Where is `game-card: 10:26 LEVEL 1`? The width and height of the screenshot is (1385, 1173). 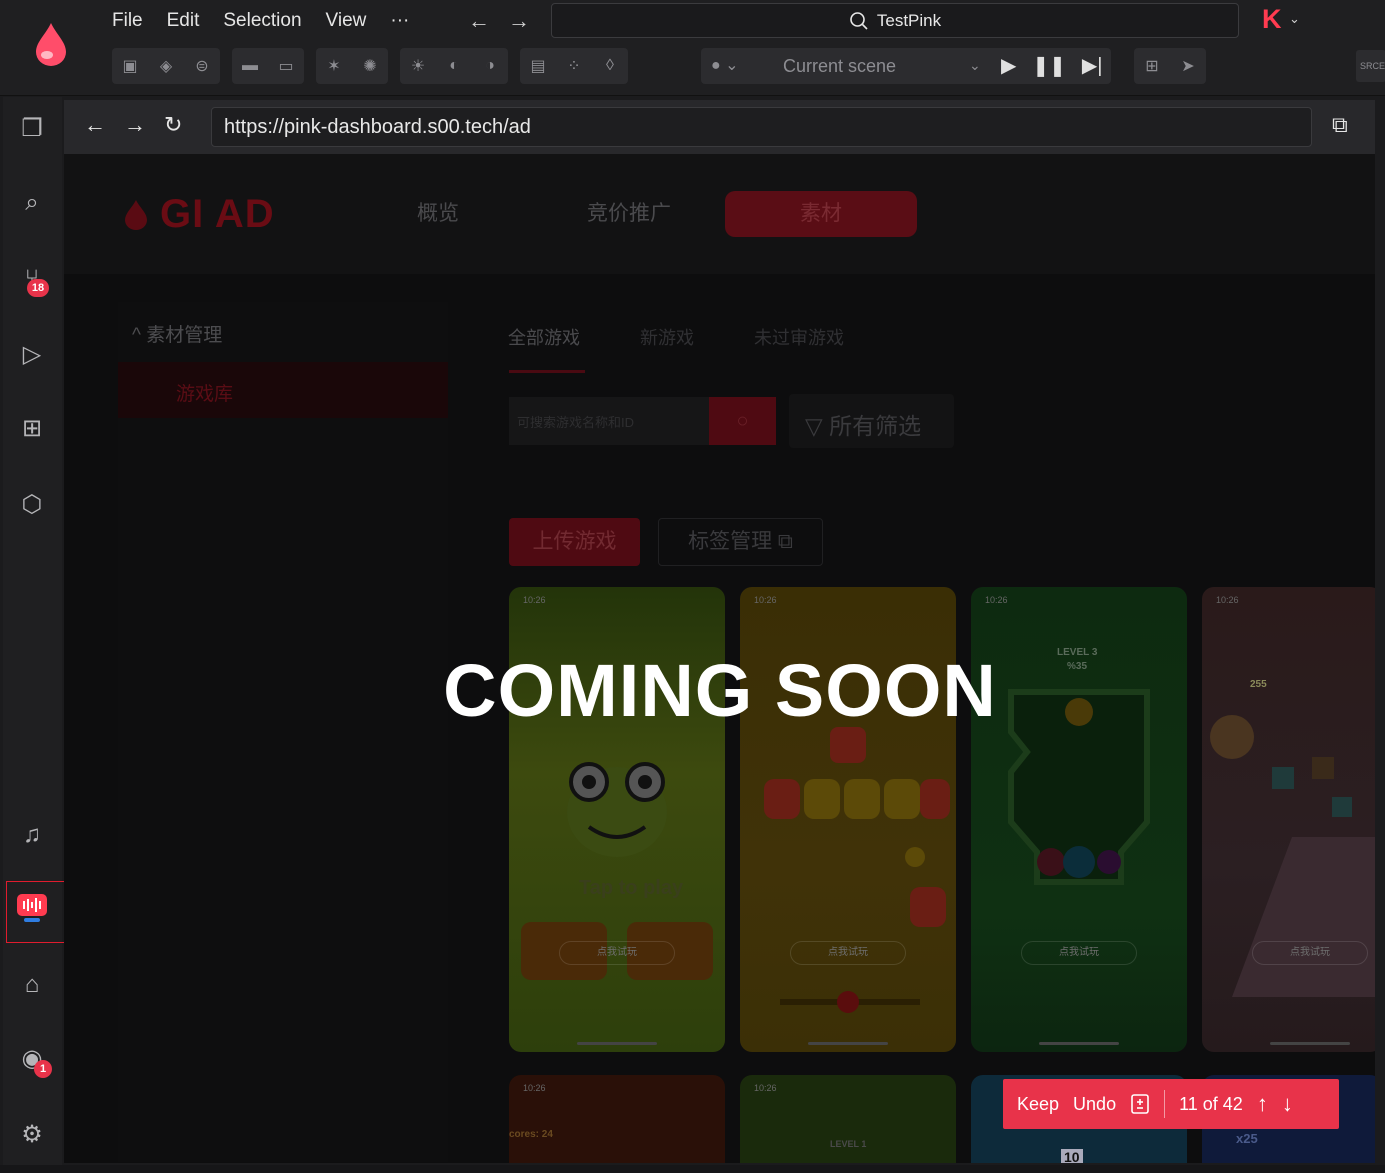 game-card: 10:26 LEVEL 1 is located at coordinates (848, 1119).